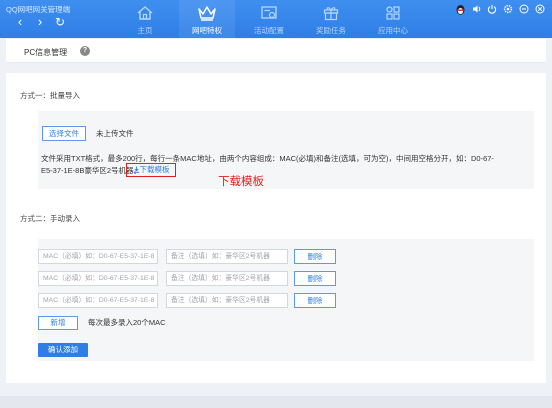 This screenshot has height=408, width=552. I want to click on power-icon, so click(492, 9).